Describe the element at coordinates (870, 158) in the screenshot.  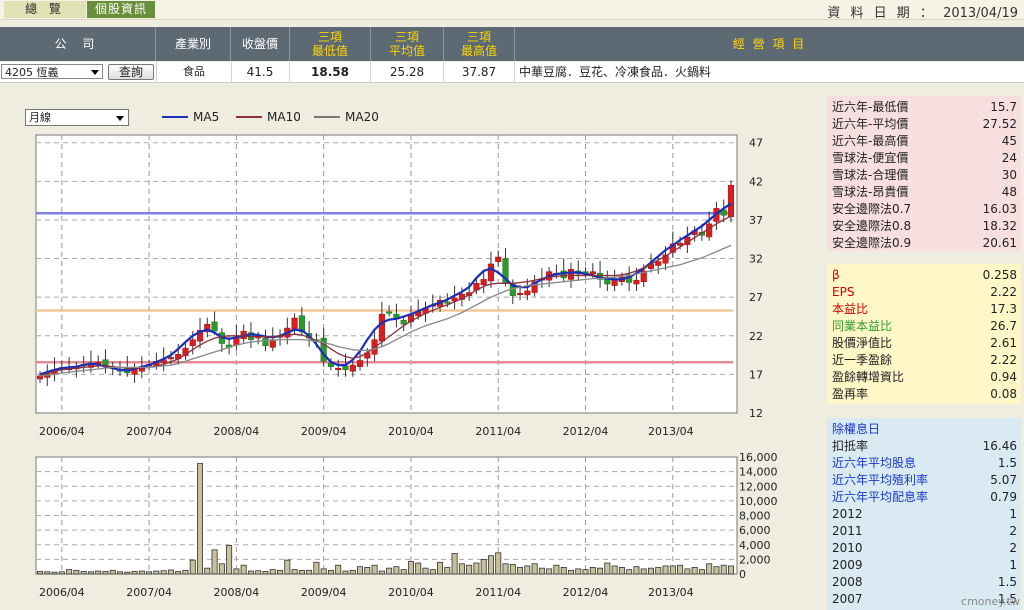
I see `valuation-label: 雪球法-便宜價` at that location.